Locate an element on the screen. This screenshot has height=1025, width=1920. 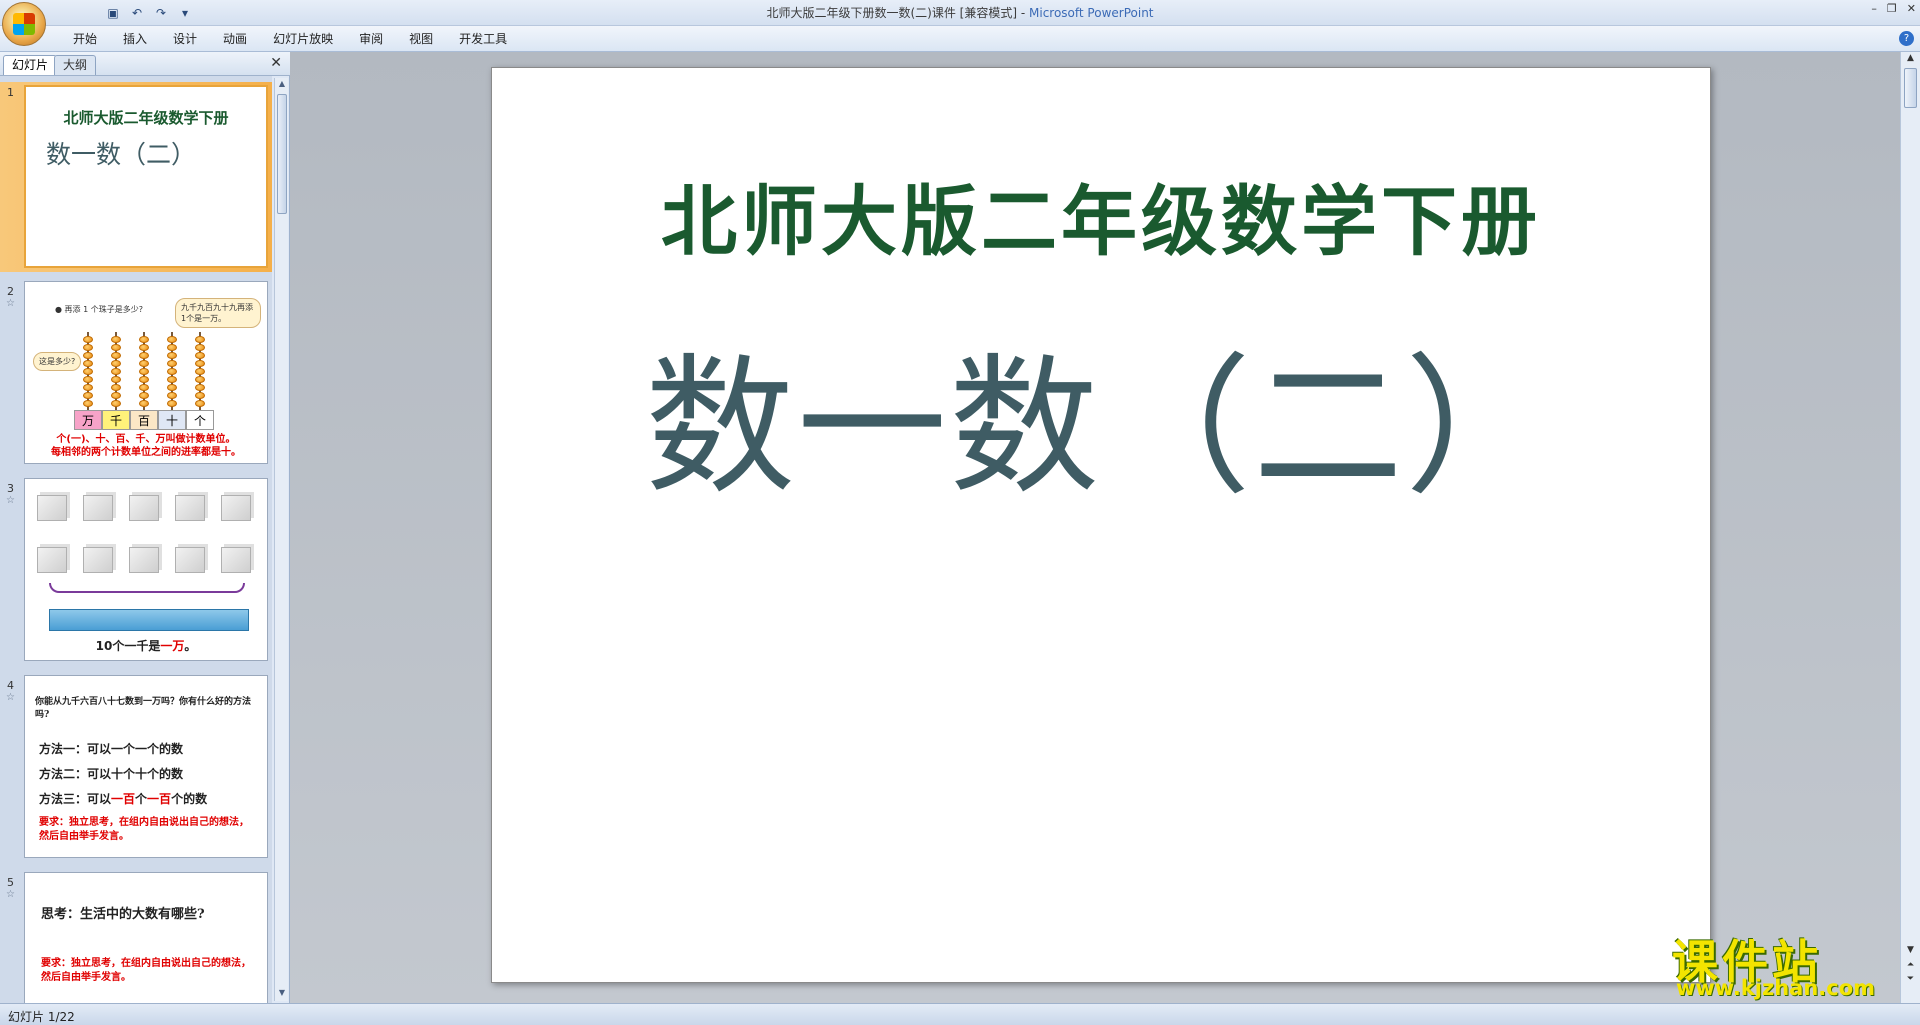
place-label: 十 is located at coordinates (172, 420).